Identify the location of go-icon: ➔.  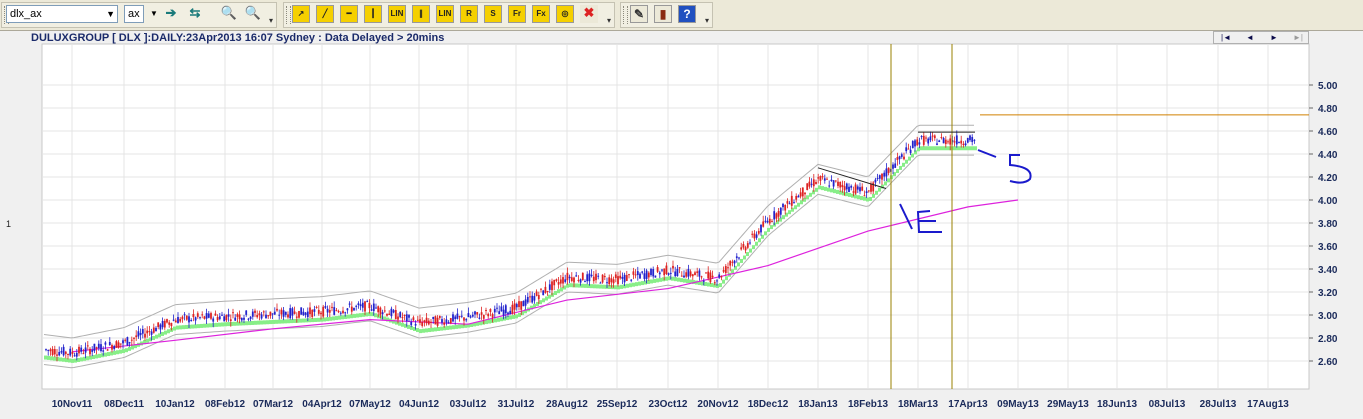
(171, 14).